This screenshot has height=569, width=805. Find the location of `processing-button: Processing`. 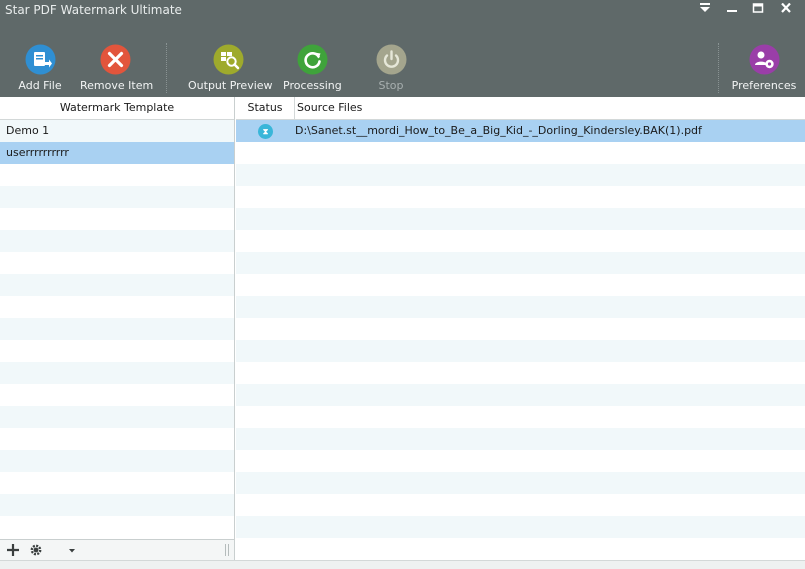

processing-button: Processing is located at coordinates (312, 70).